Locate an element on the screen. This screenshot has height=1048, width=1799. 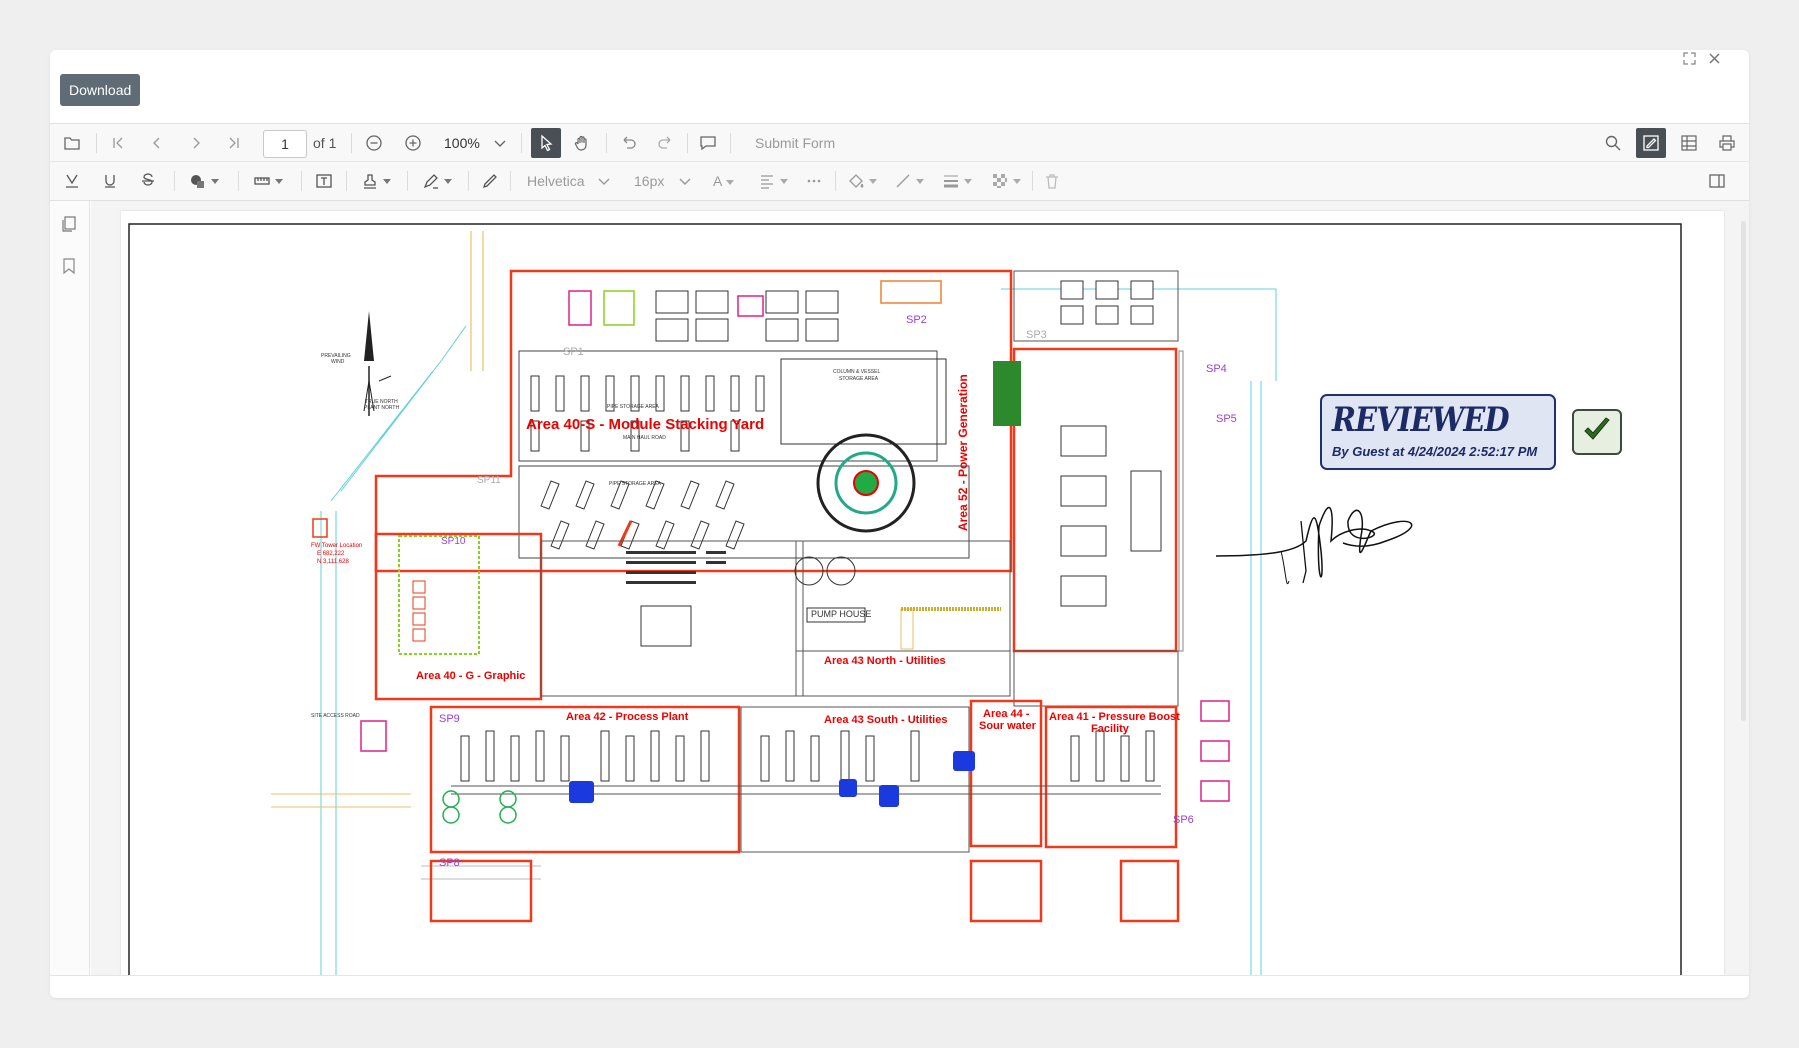
thumbnails-icon is located at coordinates (69, 226).